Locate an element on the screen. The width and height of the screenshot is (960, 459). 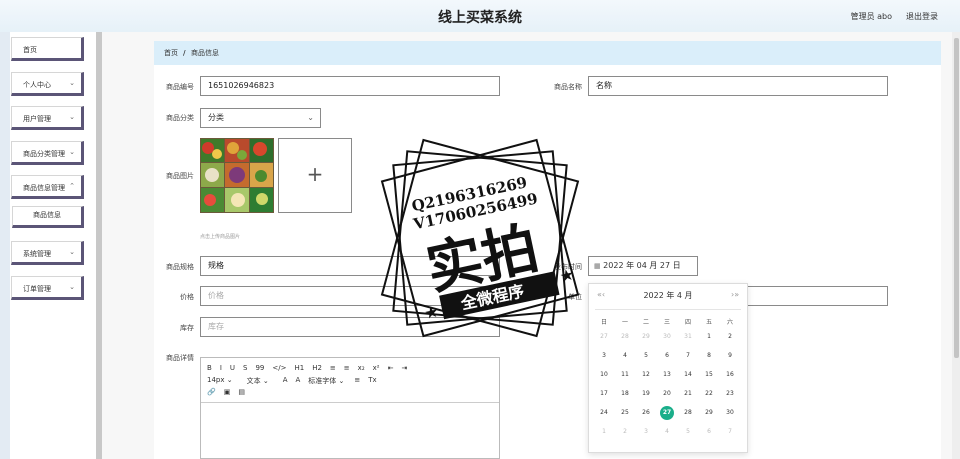
calendar-day: 9 is located at coordinates (730, 356).